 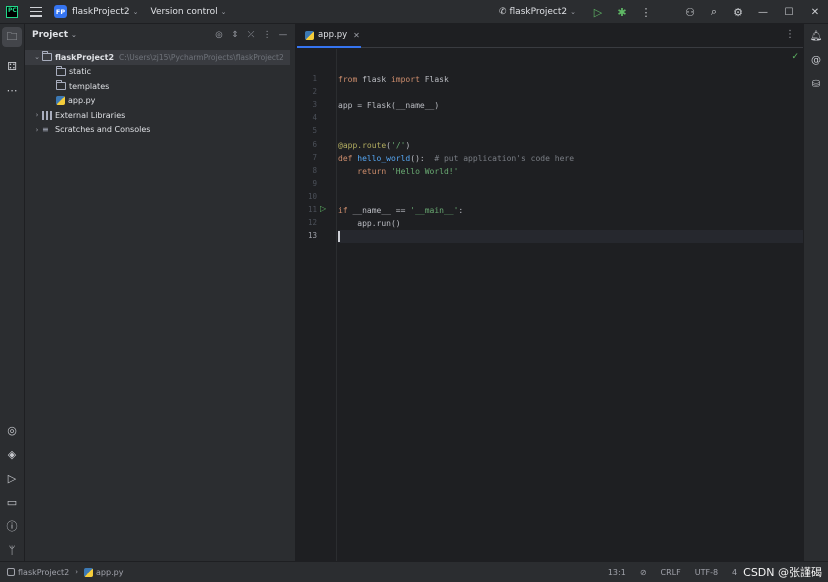 I want to click on line-number: 1, so click(x=307, y=78).